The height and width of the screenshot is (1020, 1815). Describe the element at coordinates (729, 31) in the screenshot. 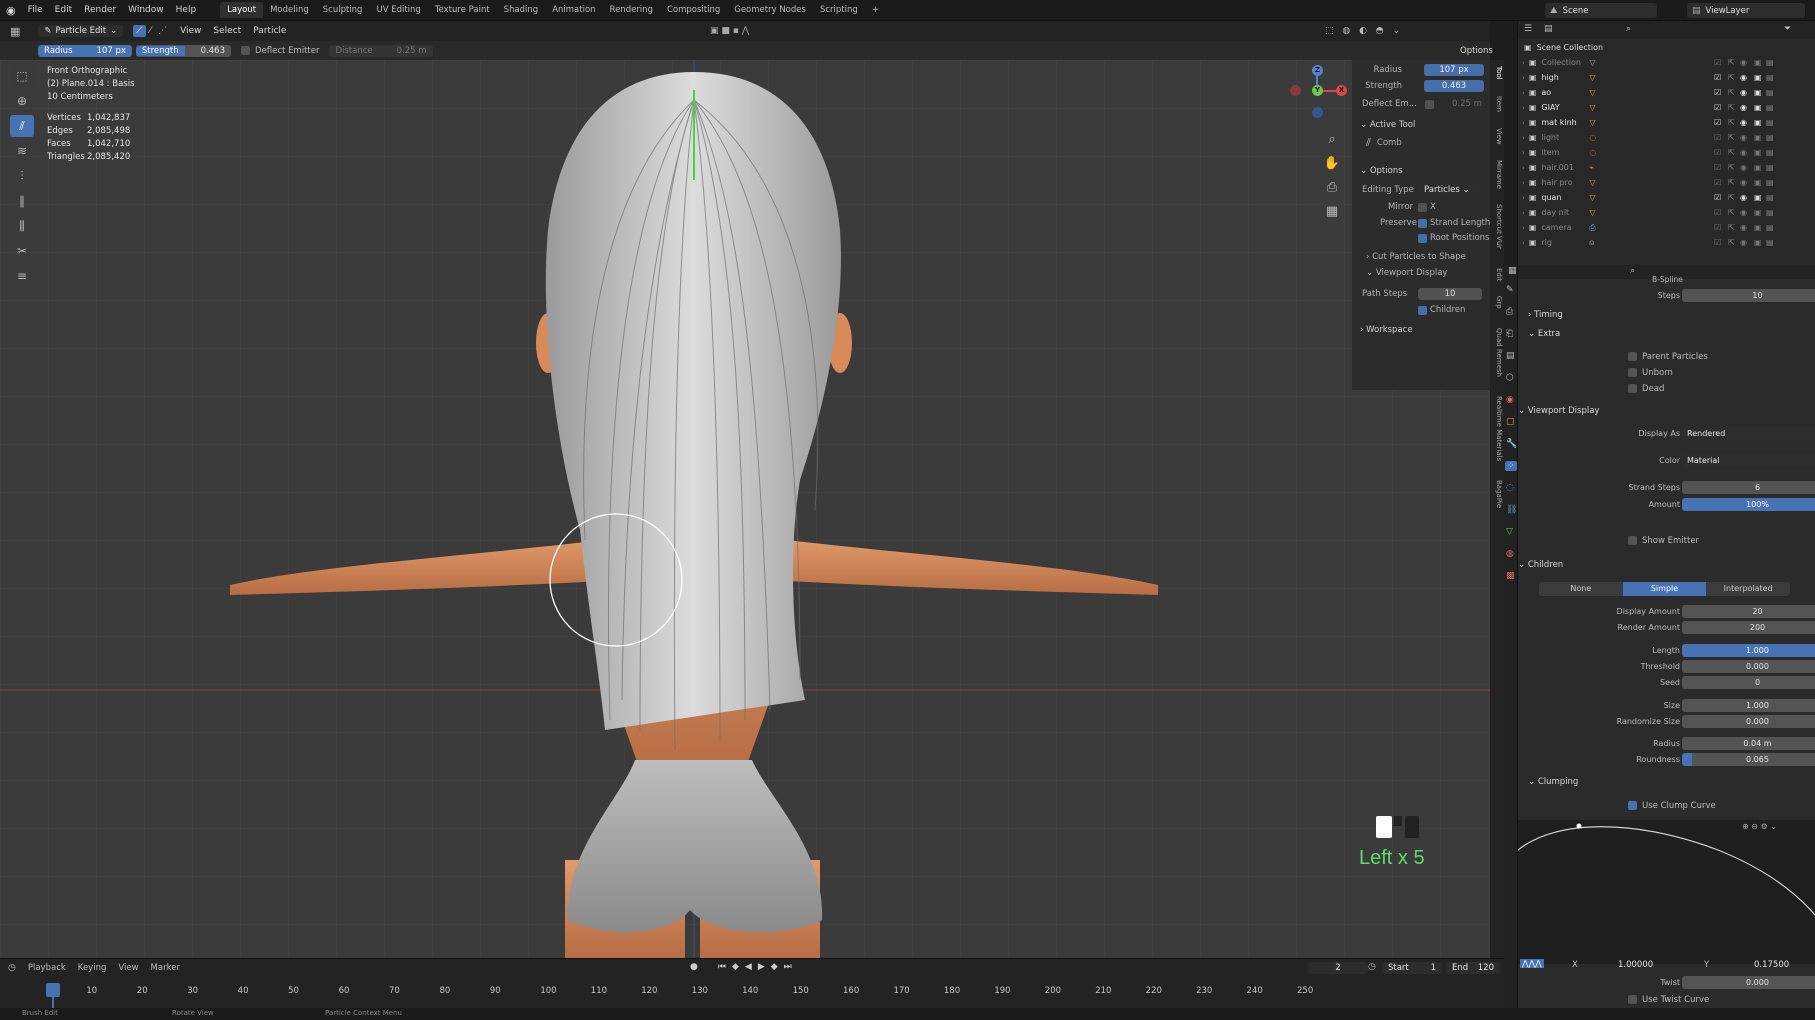

I see `overlay-icons: ▣ ■ ▪ ⋀` at that location.